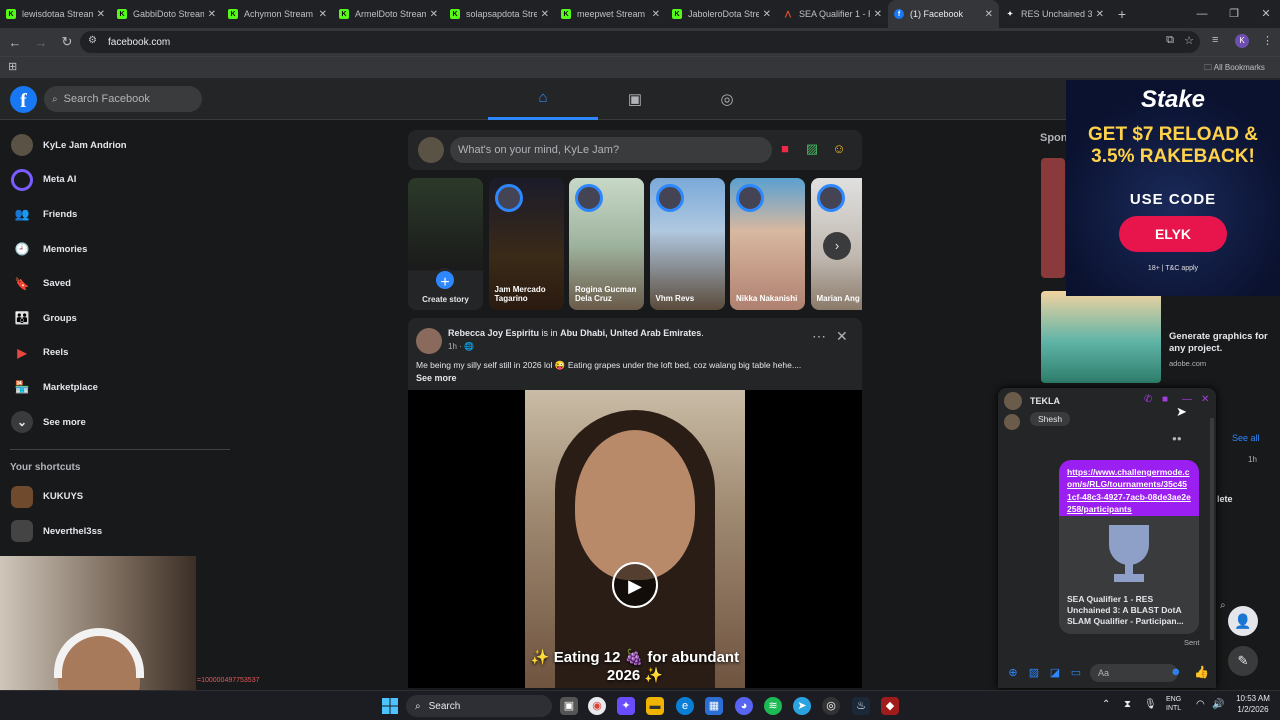 The width and height of the screenshot is (1280, 720). Describe the element at coordinates (1240, 499) in the screenshot. I see `delete-button: lete` at that location.